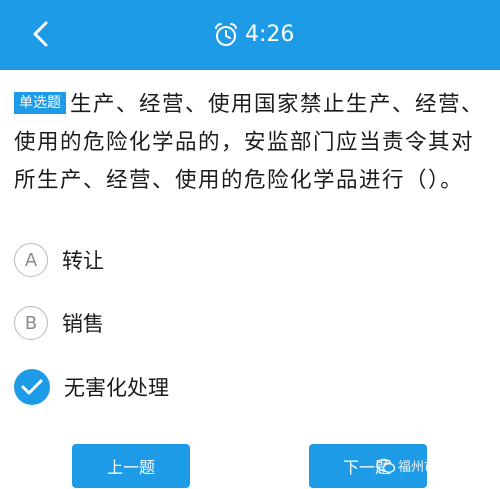 This screenshot has width=500, height=489. I want to click on option-c: 无害化处理, so click(91, 387).